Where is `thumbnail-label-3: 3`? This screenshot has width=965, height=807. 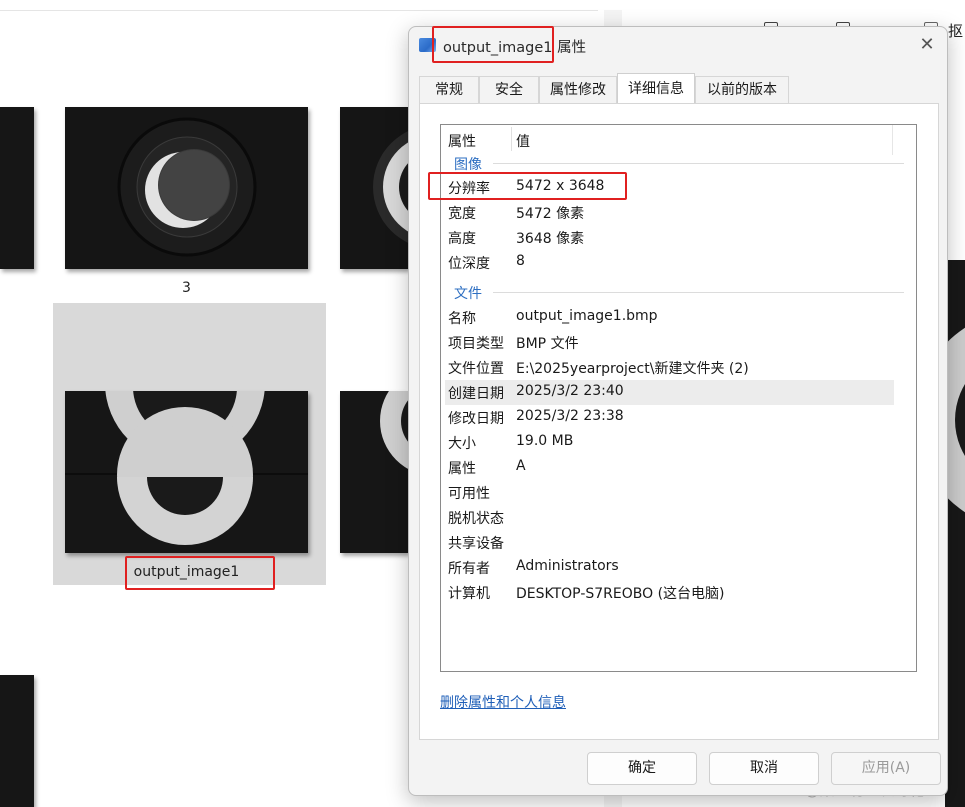
thumbnail-label-3: 3 is located at coordinates (186, 288).